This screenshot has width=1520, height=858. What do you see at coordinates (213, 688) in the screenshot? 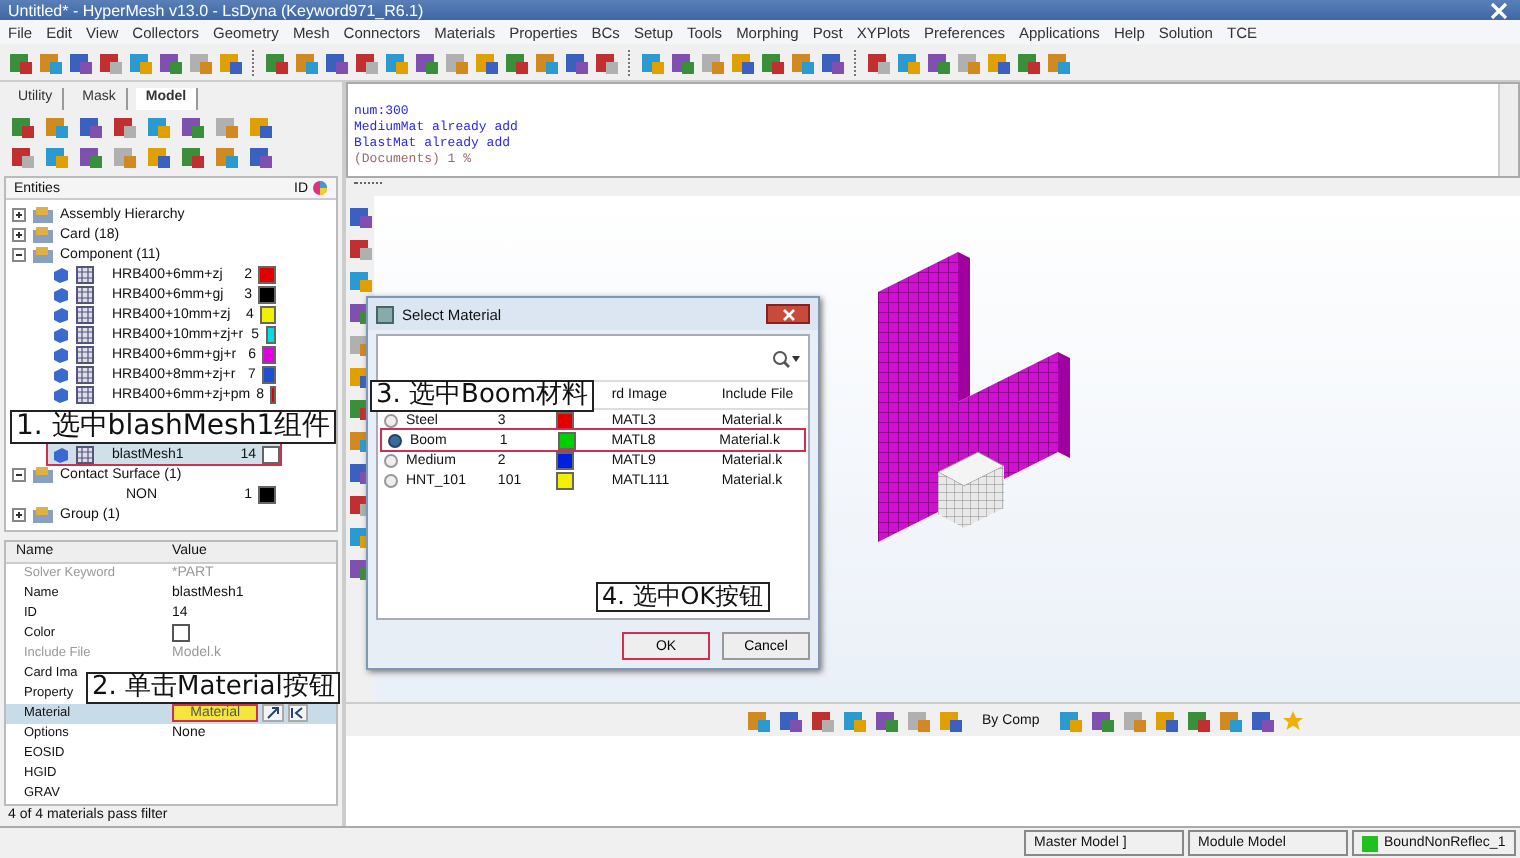
I see `annotation-callout: 2. 单击Material按钮` at bounding box center [213, 688].